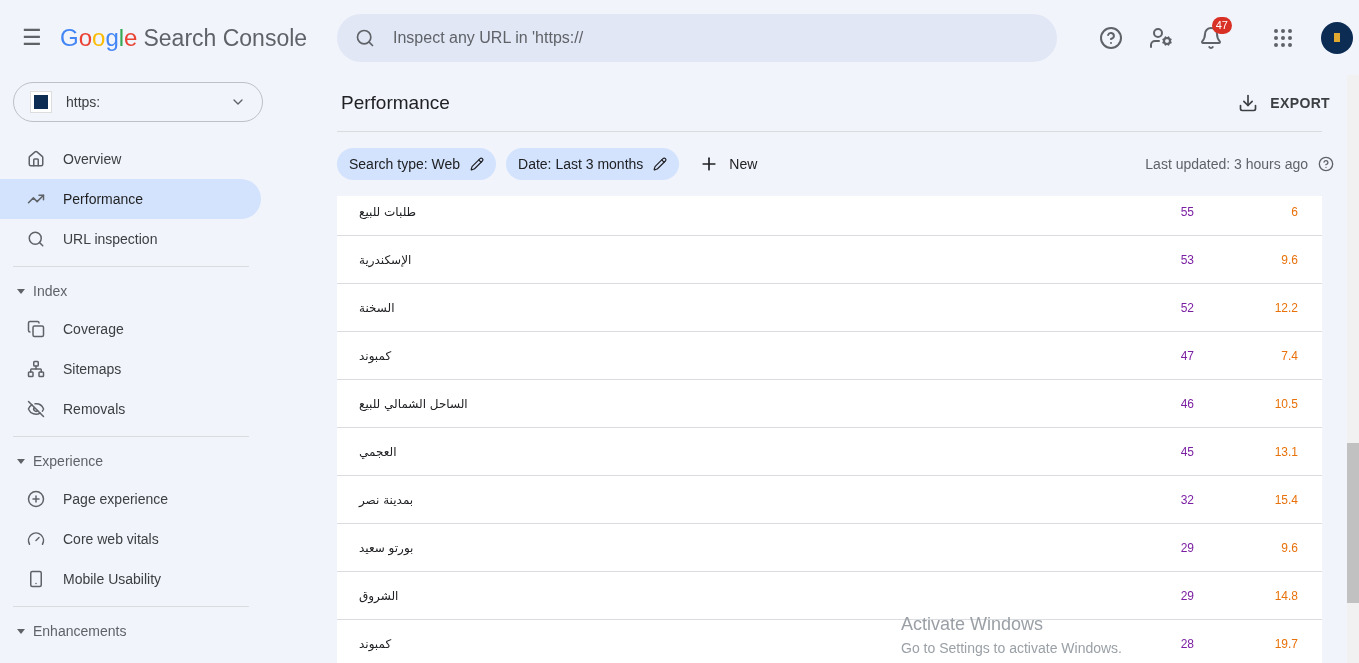  What do you see at coordinates (377, 308) in the screenshot?
I see `query-cell-text: السخنة` at bounding box center [377, 308].